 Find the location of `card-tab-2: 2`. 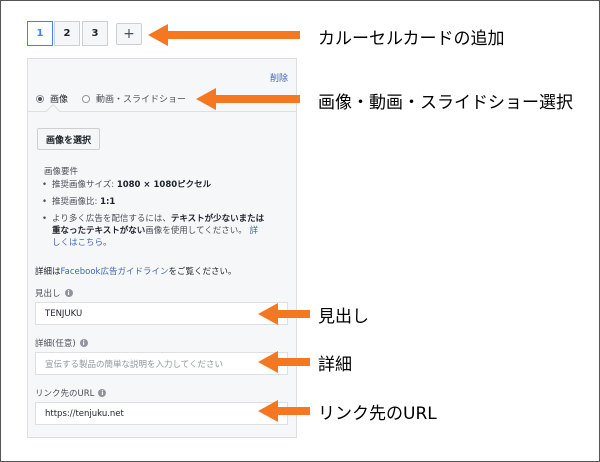

card-tab-2: 2 is located at coordinates (67, 33).